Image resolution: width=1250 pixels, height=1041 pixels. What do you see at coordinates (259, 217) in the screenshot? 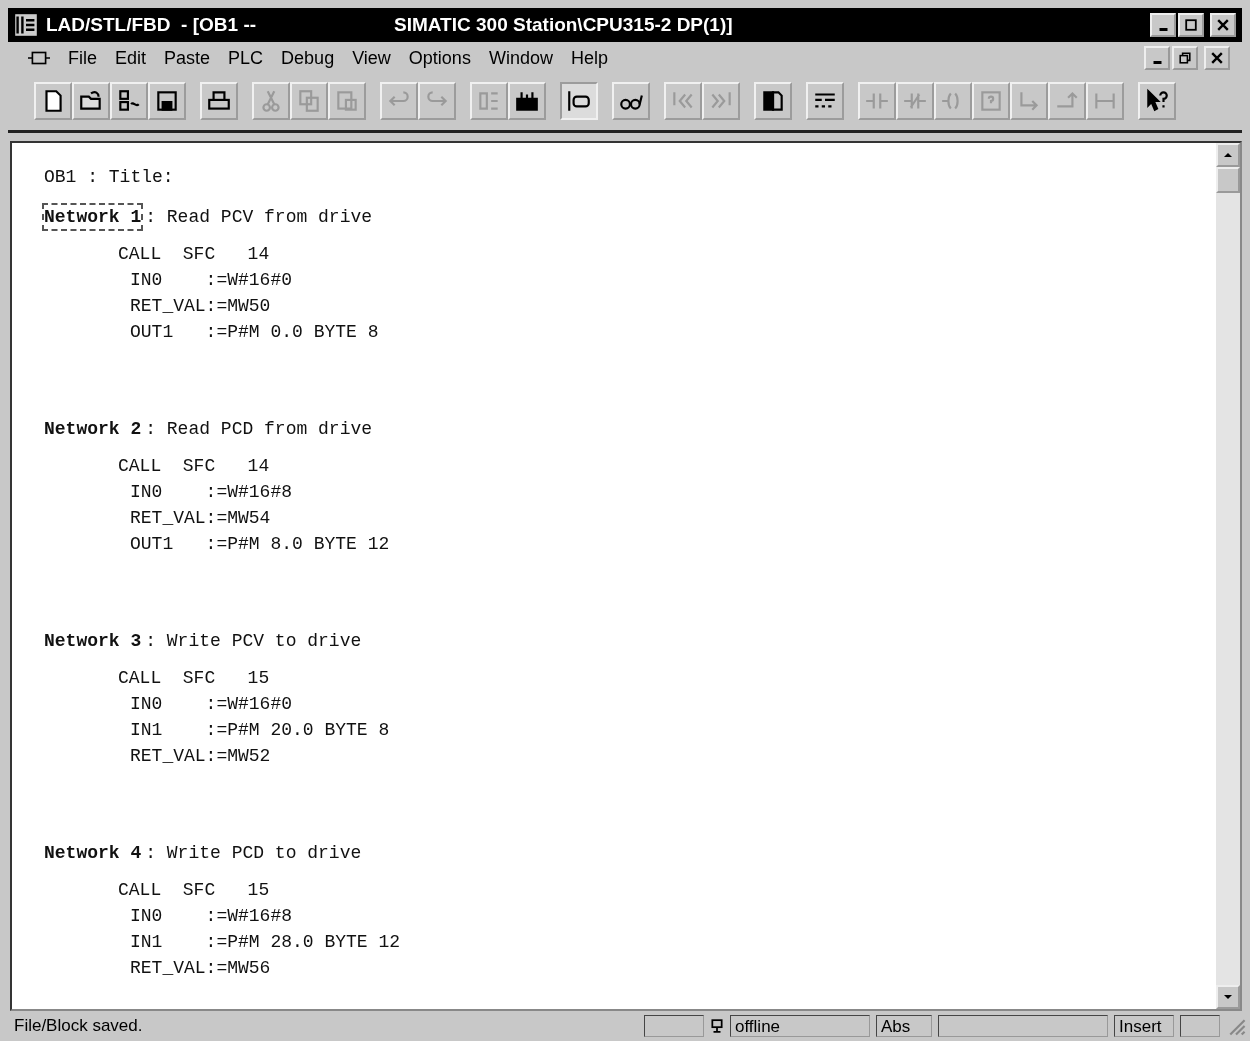
I see `network-title: : Read PCV from drive` at bounding box center [259, 217].